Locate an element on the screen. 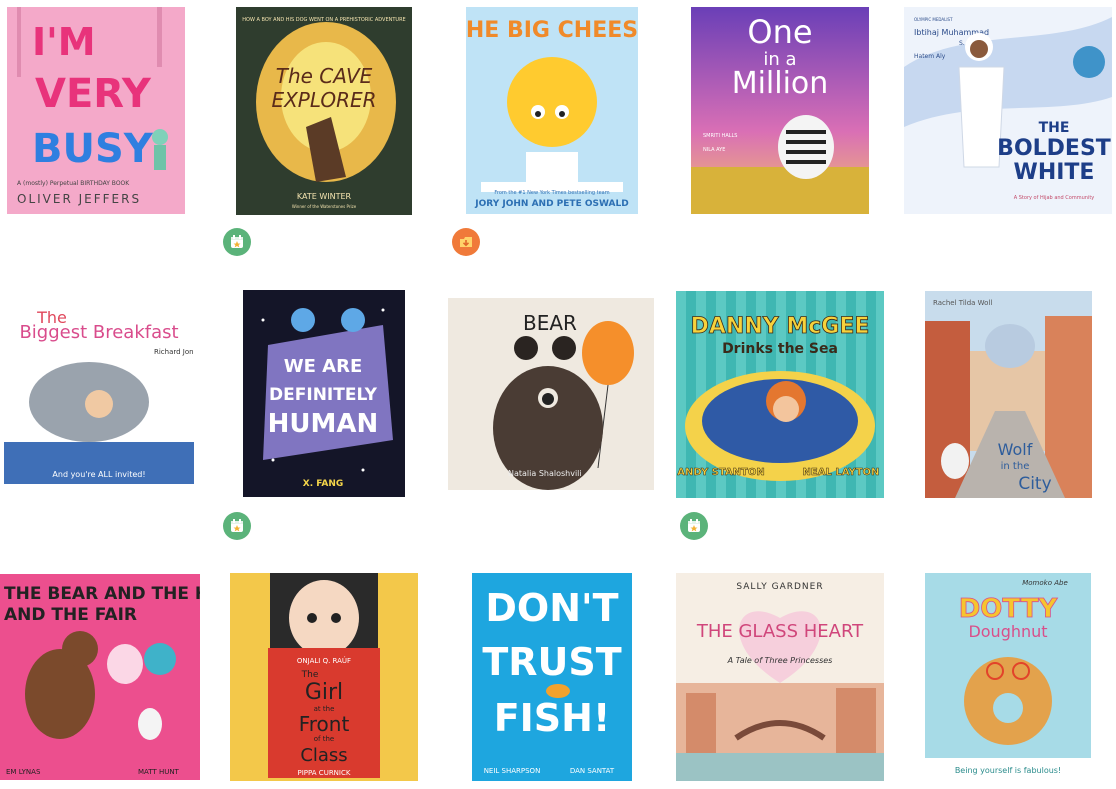 This screenshot has height=789, width=1116. cover-title-line-1: DANNY McGEE is located at coordinates (780, 326).